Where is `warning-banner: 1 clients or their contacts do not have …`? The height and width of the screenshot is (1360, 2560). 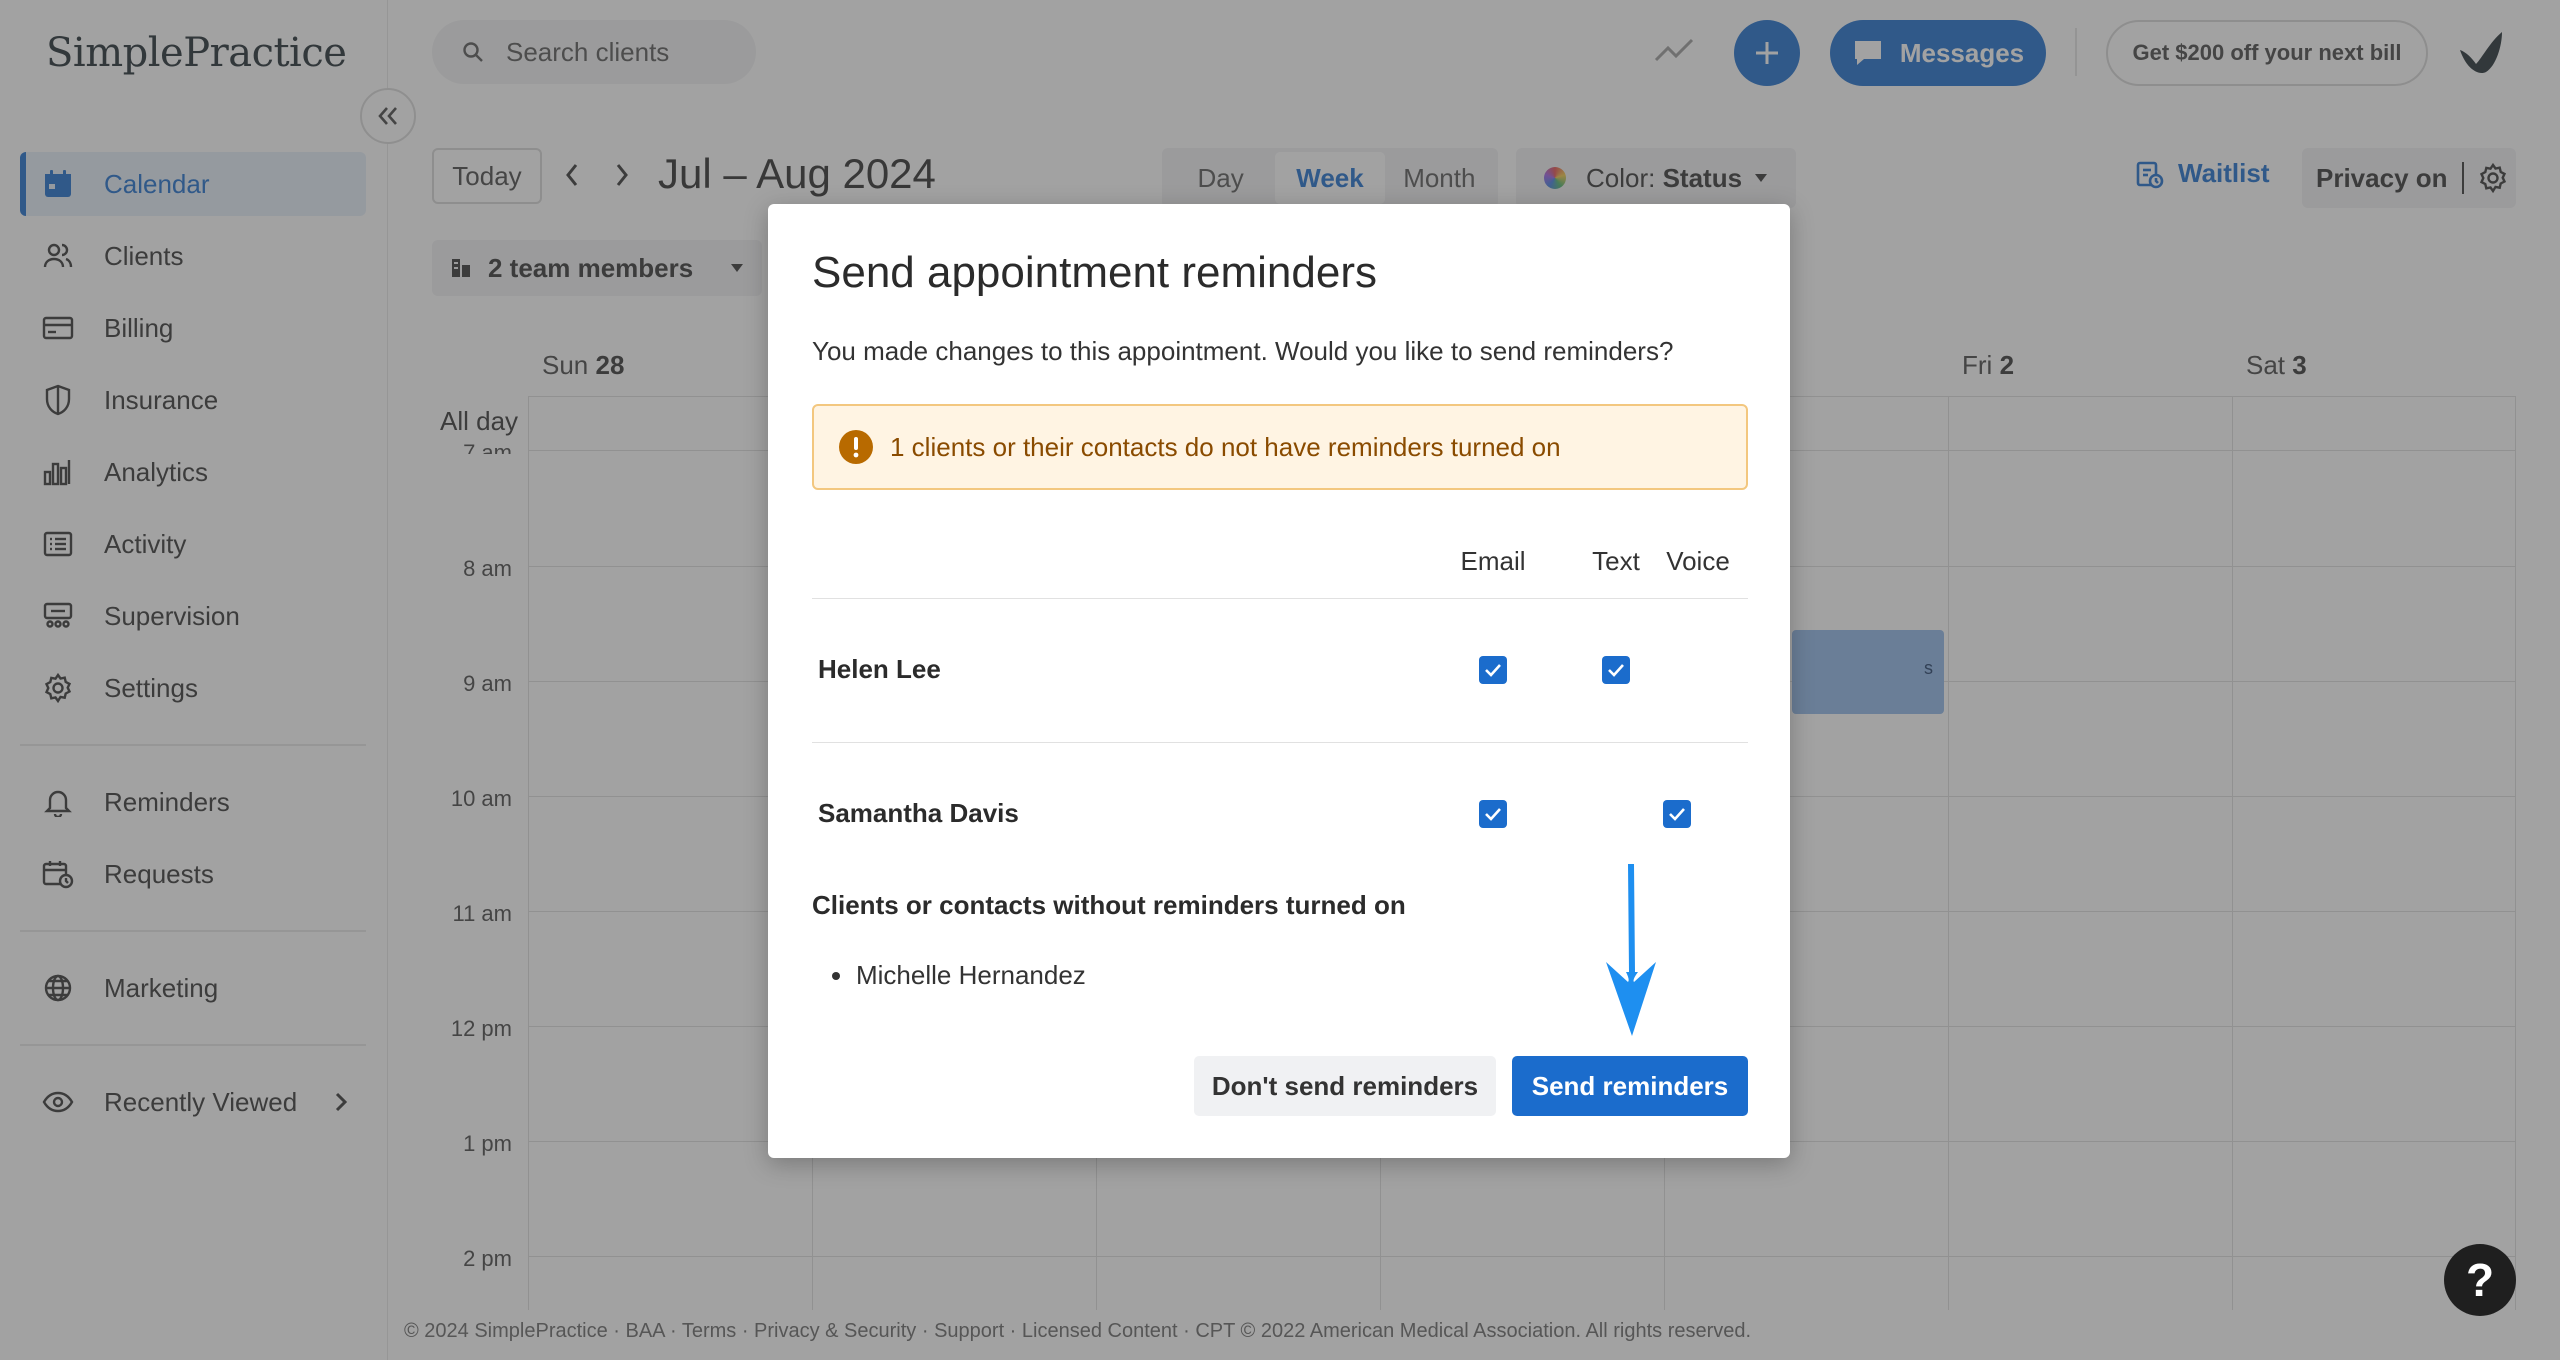 warning-banner: 1 clients or their contacts do not have … is located at coordinates (1280, 447).